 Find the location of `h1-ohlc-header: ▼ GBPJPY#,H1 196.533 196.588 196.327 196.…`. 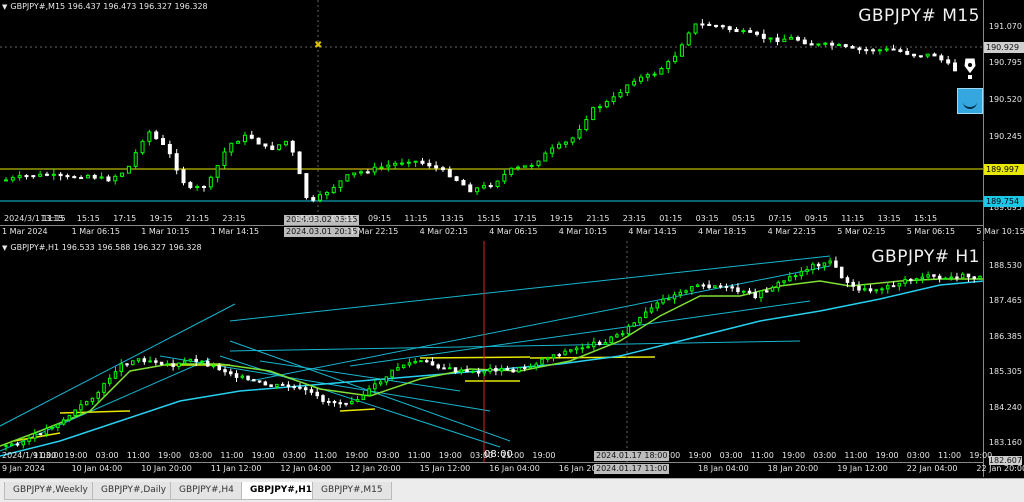

h1-ohlc-header: ▼ GBPJPY#,H1 196.533 196.588 196.327 196.… is located at coordinates (102, 247).